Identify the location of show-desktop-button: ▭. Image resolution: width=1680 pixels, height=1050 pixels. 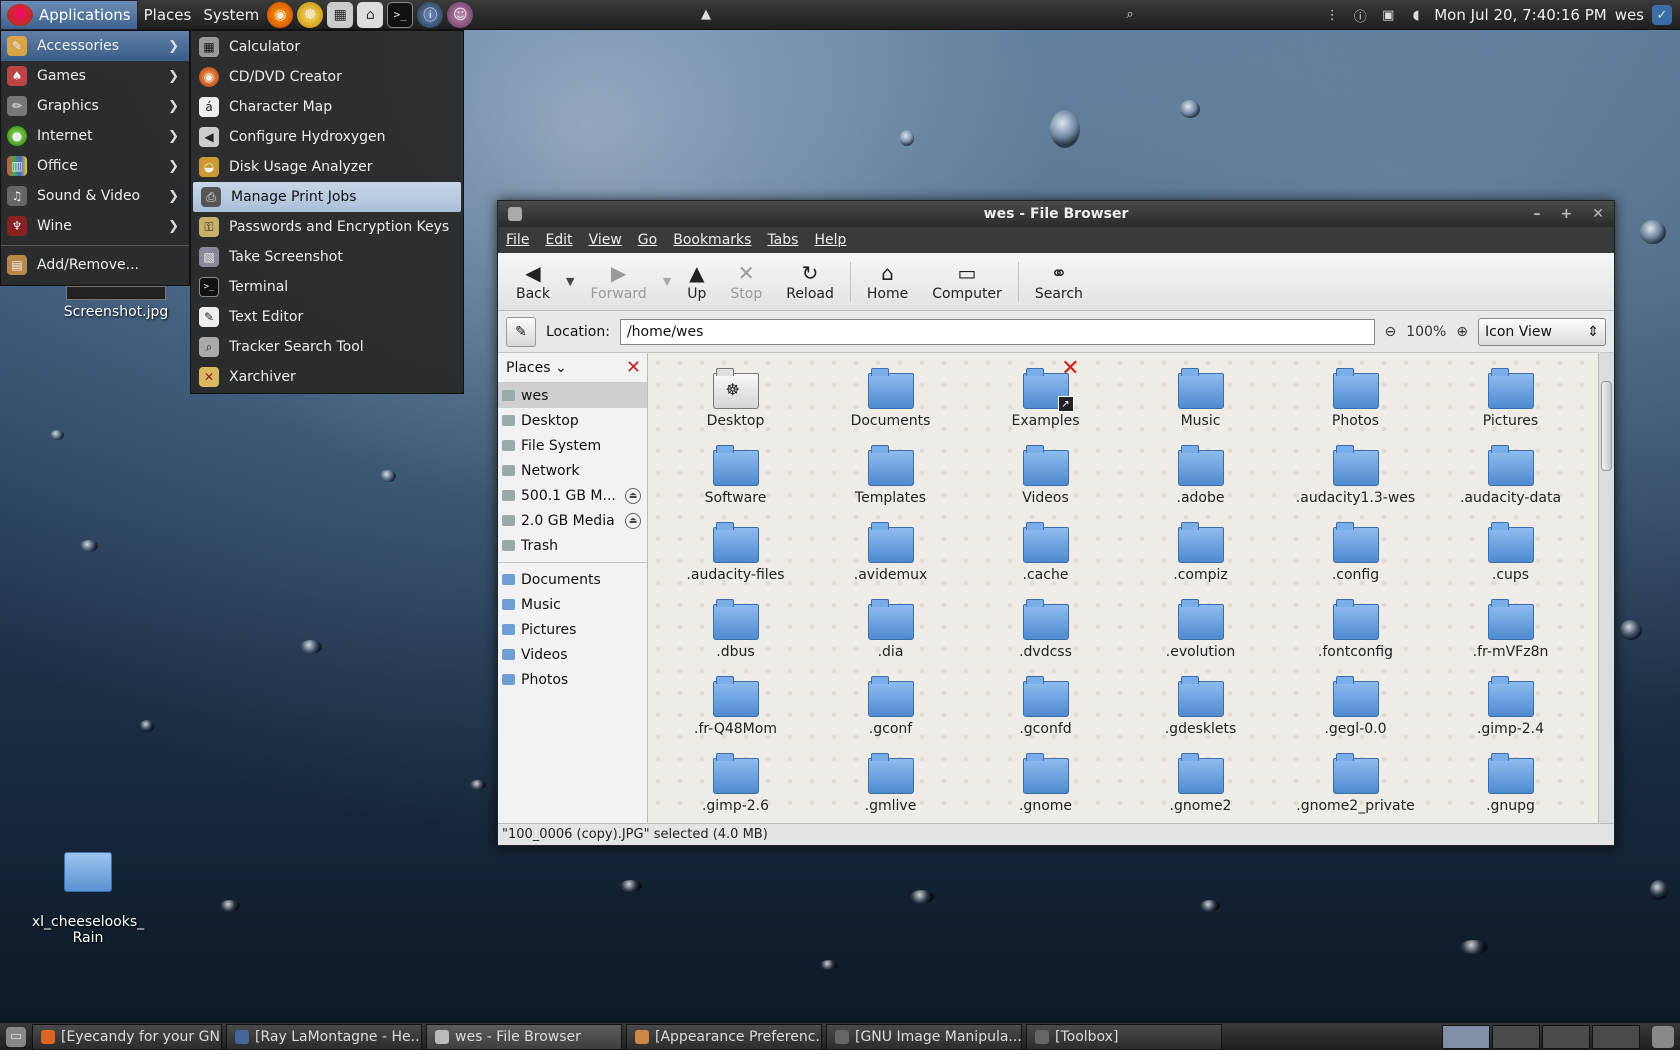
(16, 1037).